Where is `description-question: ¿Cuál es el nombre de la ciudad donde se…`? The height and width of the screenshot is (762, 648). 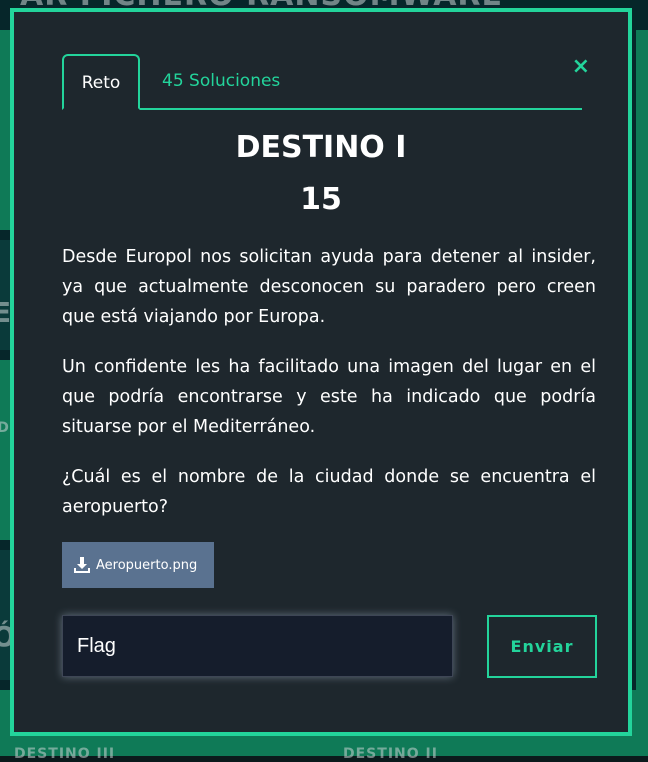 description-question: ¿Cuál es el nombre de la ciudad donde se… is located at coordinates (329, 492).